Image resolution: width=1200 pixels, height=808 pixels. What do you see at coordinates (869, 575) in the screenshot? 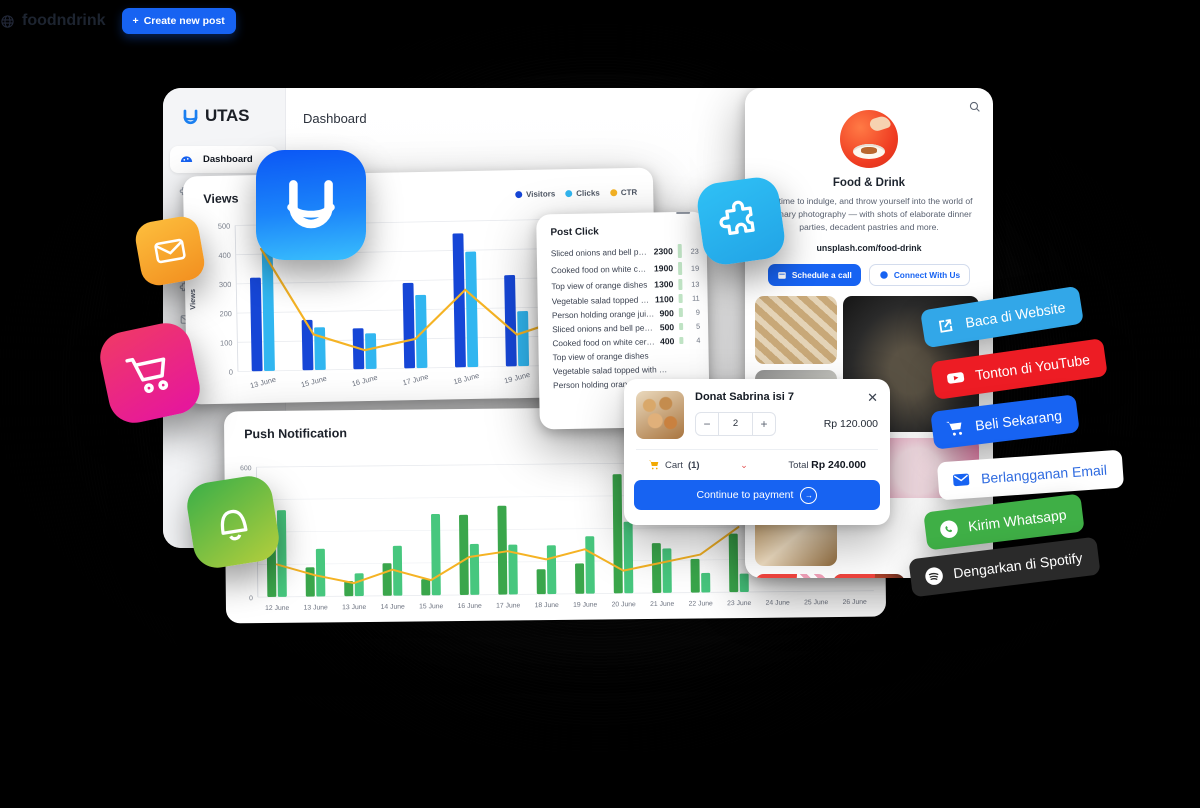
I see `sale-thumb: 10%` at bounding box center [869, 575].